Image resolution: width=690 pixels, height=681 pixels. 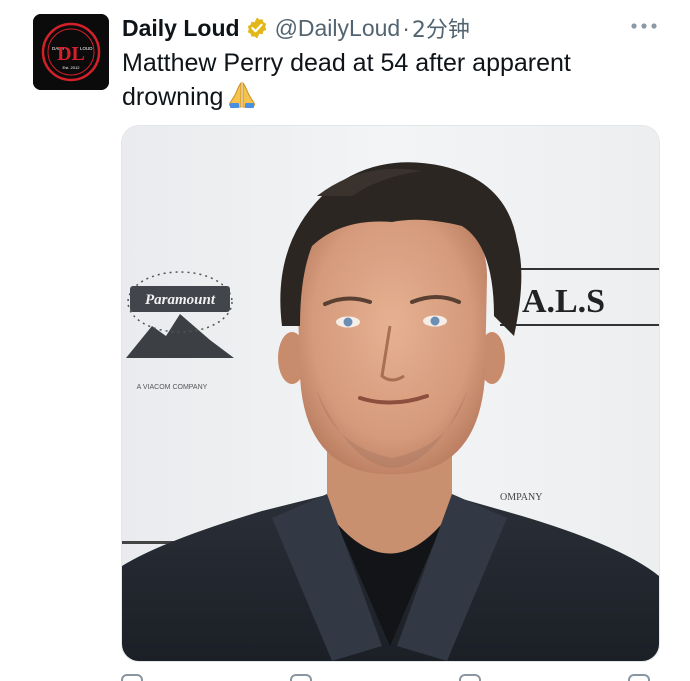 I want to click on reply-icon, so click(x=132, y=677).